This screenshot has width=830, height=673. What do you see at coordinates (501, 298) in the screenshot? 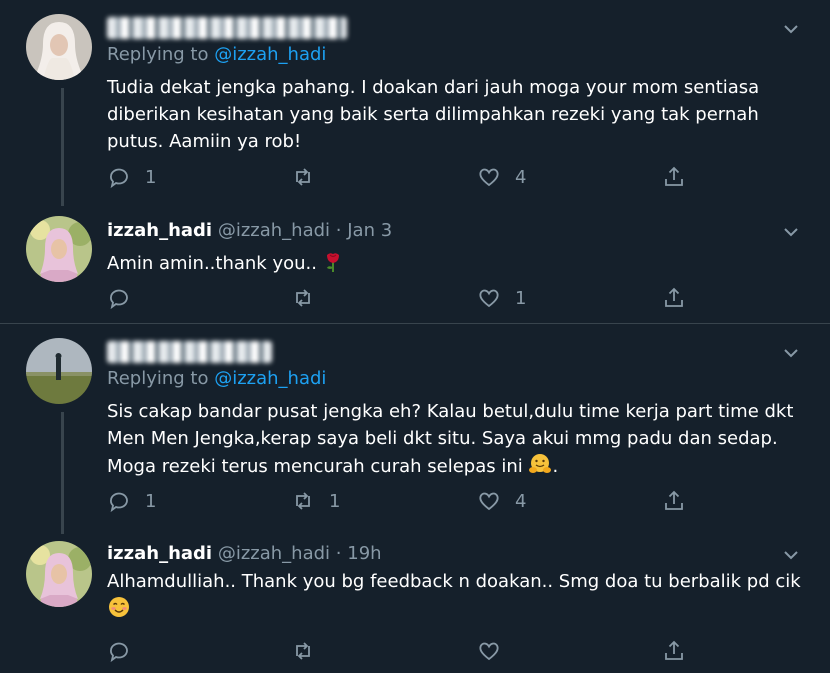
I see `like-button: 1` at bounding box center [501, 298].